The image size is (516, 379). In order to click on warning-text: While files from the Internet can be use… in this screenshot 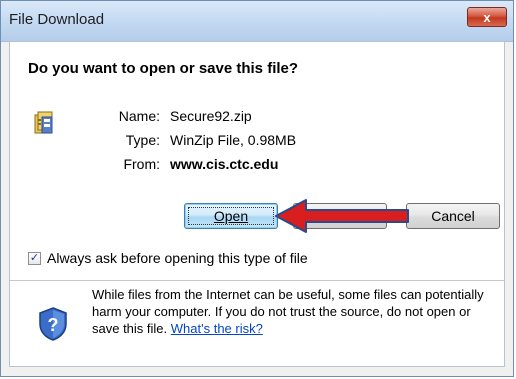, I will do `click(288, 311)`.